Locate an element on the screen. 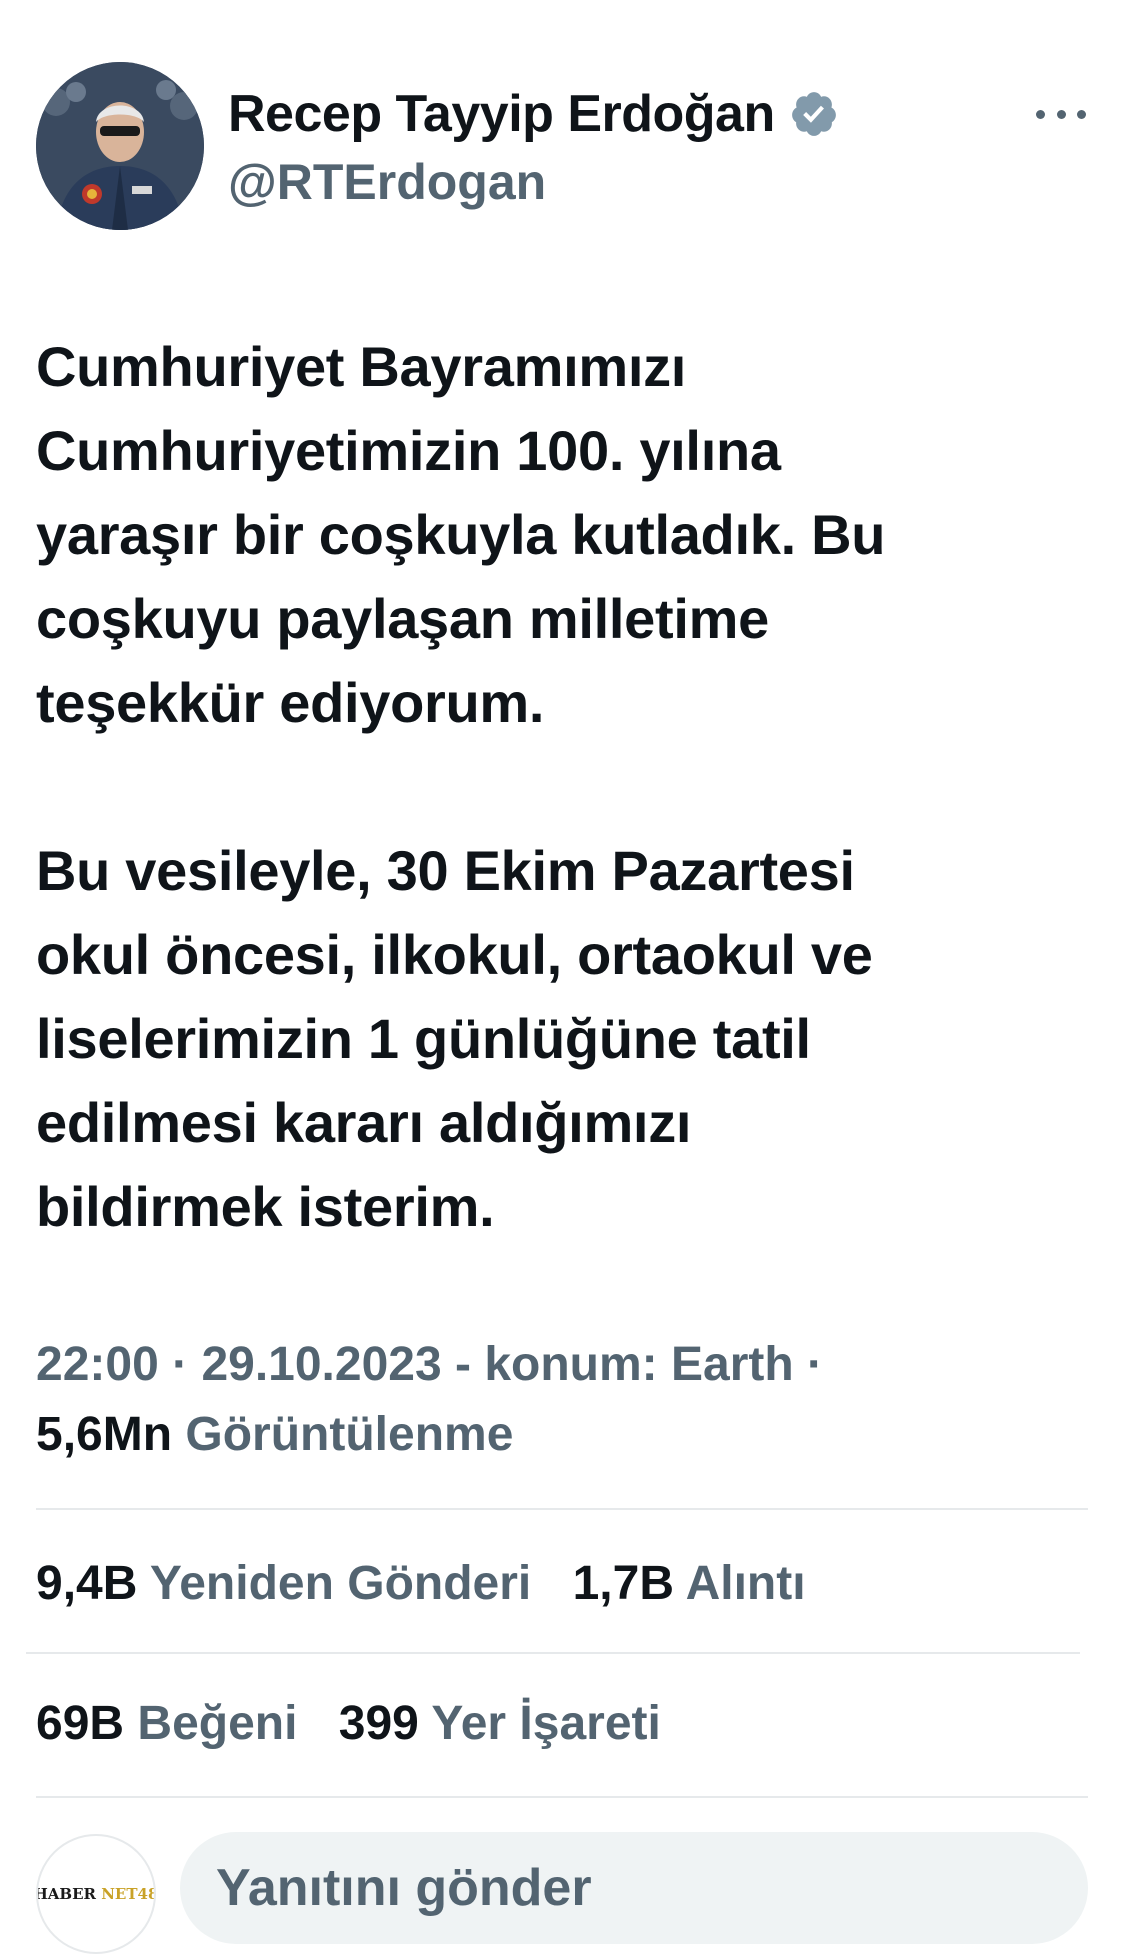 Image resolution: width=1125 pixels, height=1954 pixels. avatar-photo is located at coordinates (120, 146).